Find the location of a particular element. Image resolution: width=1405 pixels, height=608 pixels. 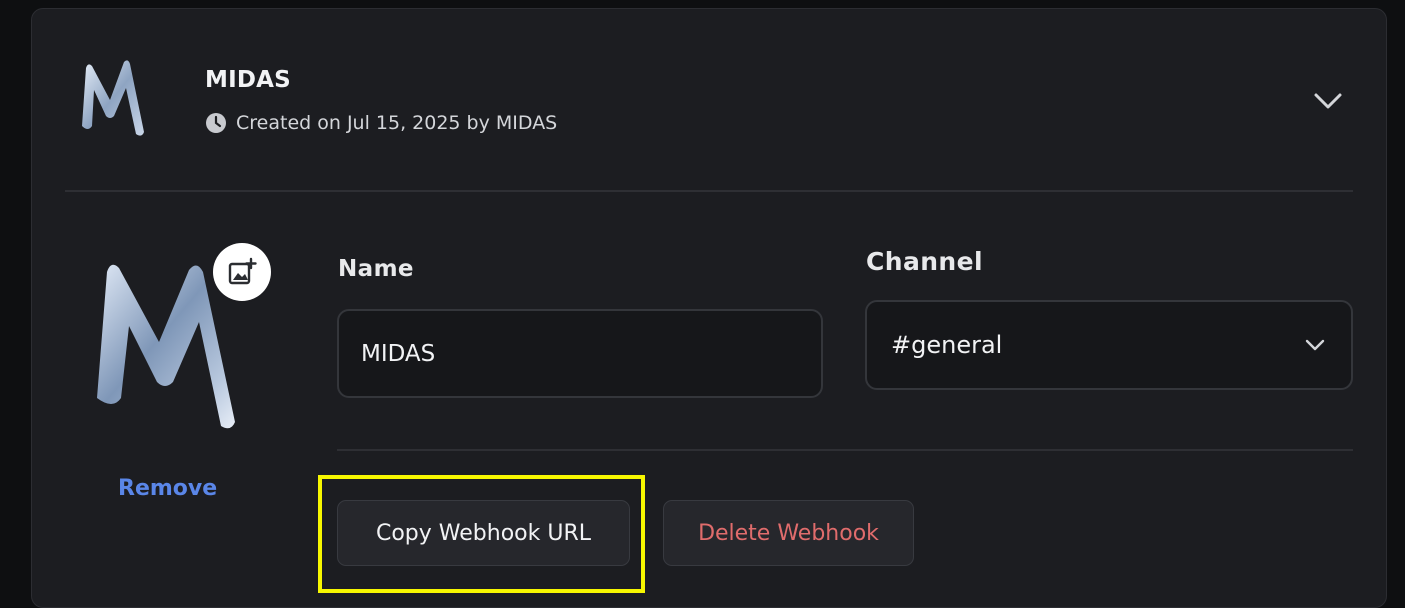

webhook-title: MIDAS is located at coordinates (248, 80).